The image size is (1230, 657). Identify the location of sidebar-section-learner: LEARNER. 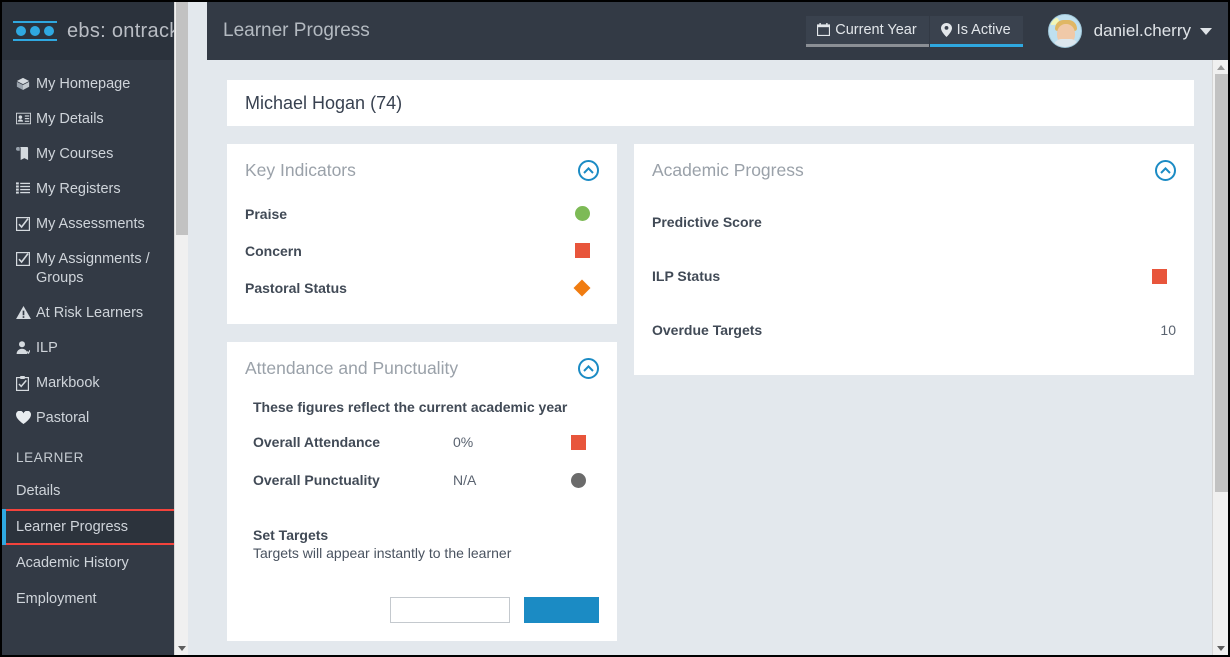
(50, 457).